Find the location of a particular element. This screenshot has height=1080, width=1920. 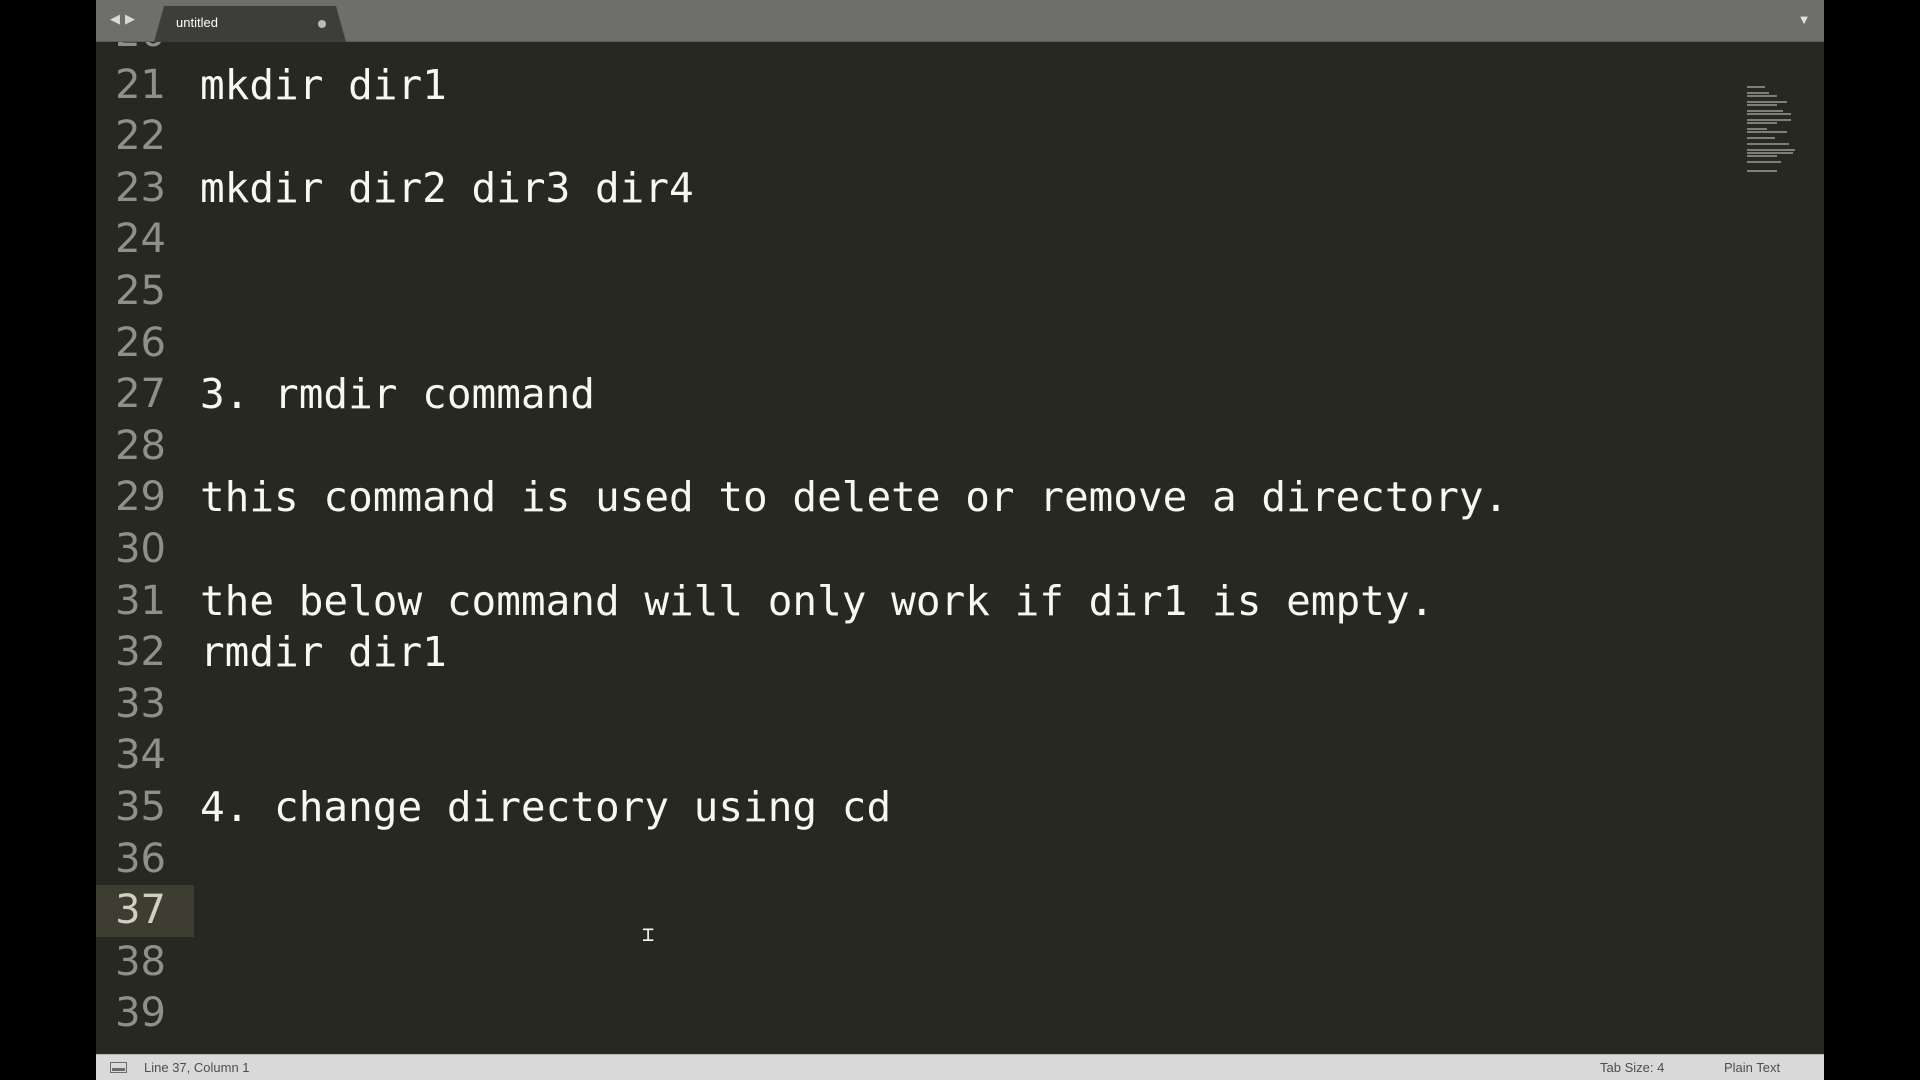

line-text: 3. rmdir command is located at coordinates (397, 395).